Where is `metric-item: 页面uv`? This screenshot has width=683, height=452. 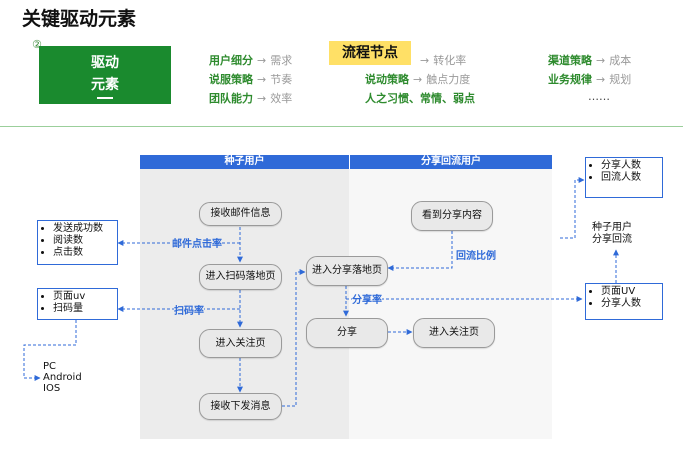
metric-item: 页面uv is located at coordinates (85, 297).